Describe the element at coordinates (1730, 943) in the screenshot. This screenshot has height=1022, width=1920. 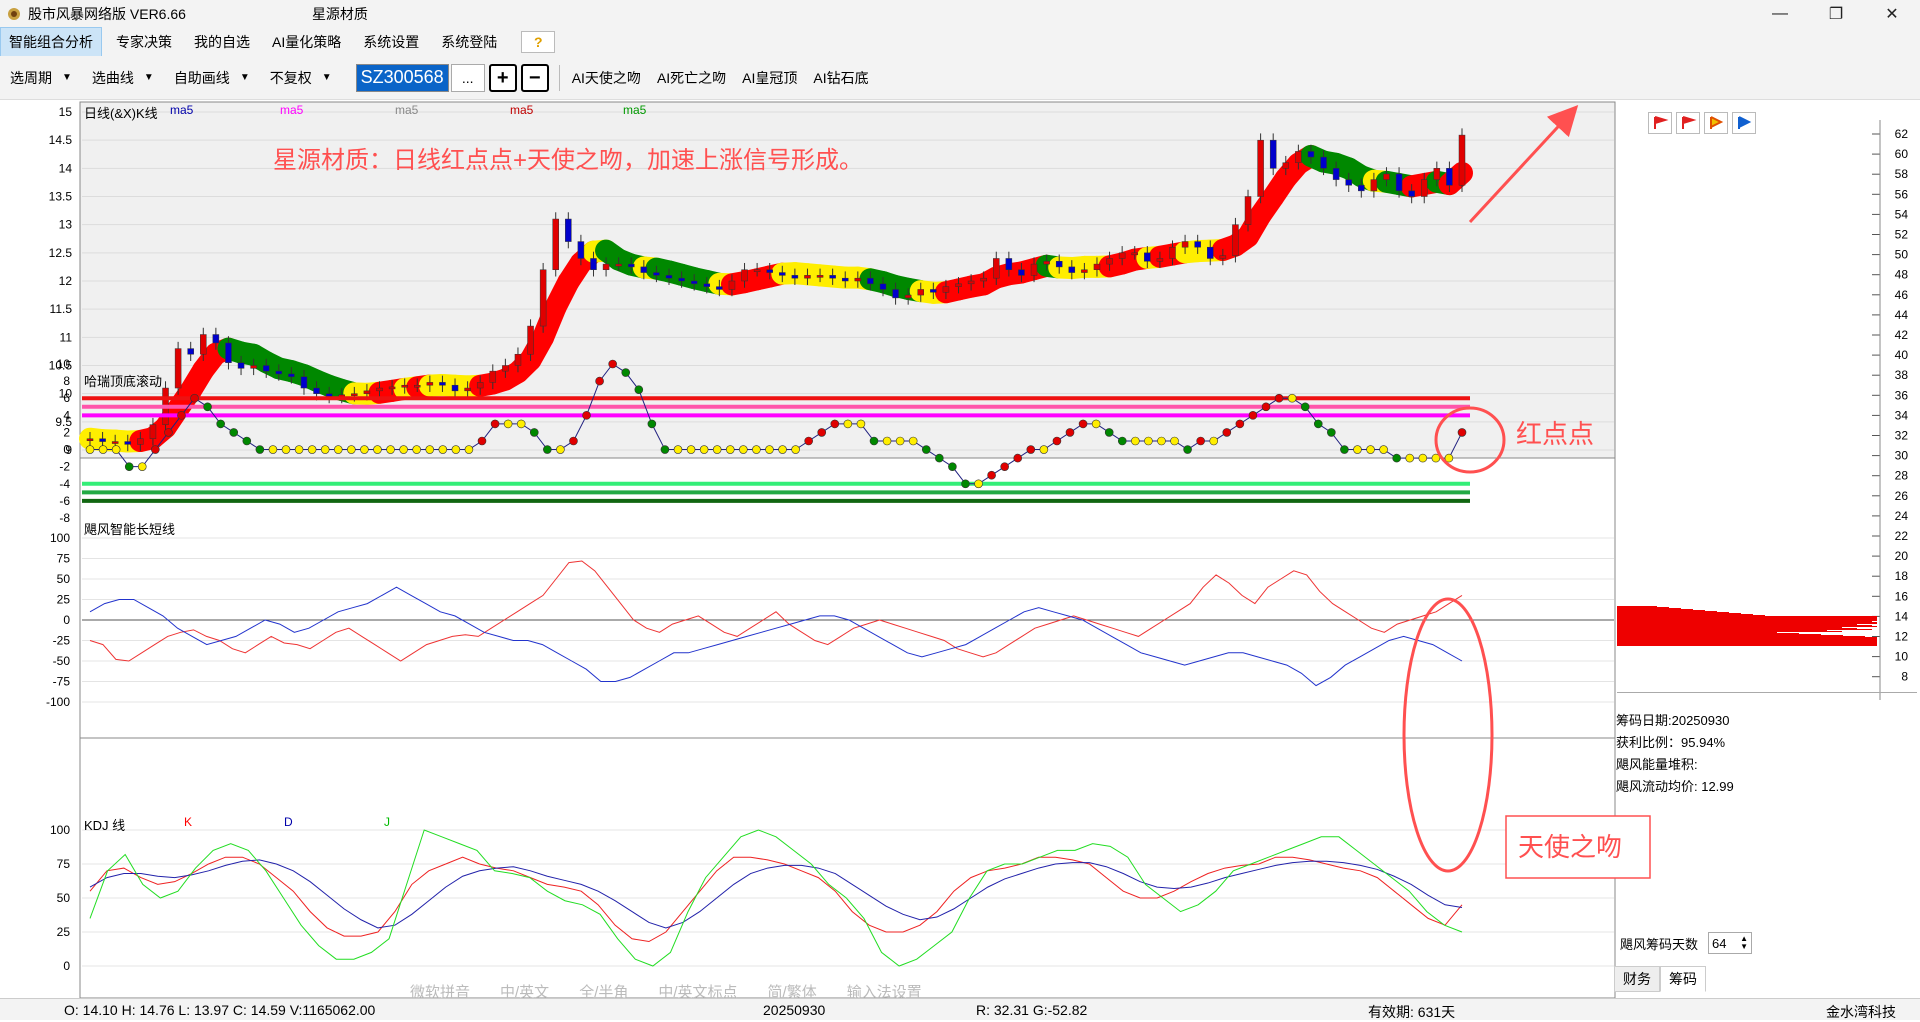
I see `chip-days-spinner: 64 ▲▼` at that location.